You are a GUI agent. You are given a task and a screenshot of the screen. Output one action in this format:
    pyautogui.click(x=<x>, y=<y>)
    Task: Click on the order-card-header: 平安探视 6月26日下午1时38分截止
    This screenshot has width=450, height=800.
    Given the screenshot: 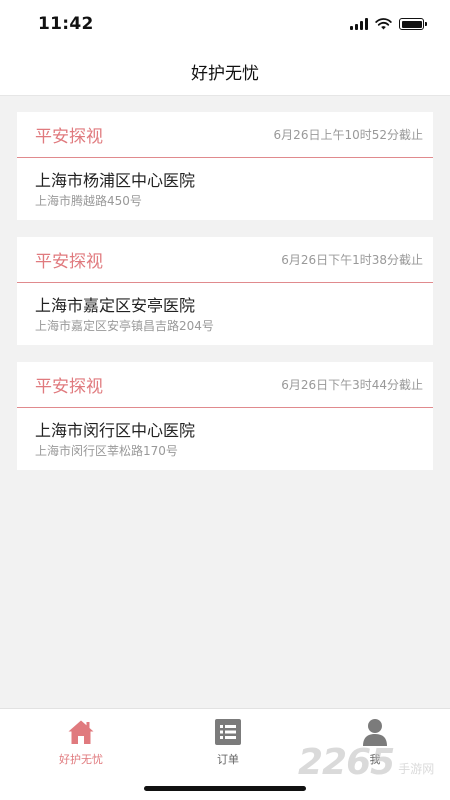 What is the action you would take?
    pyautogui.click(x=225, y=260)
    